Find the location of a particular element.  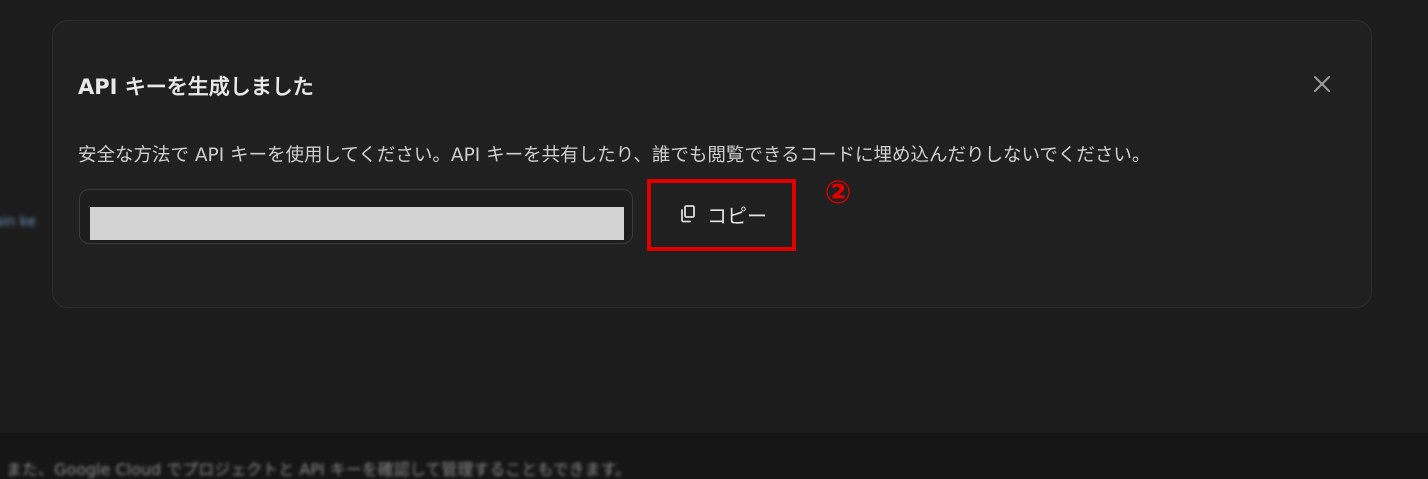

dialog-title: API キーを生成しました is located at coordinates (196, 87).